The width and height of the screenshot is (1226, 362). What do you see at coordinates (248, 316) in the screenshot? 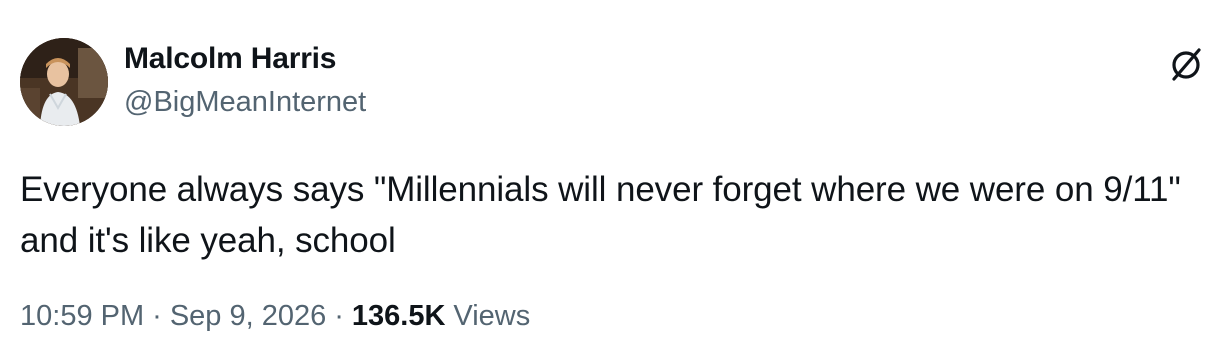
I see `tweet-date: Sep 9, 2026` at bounding box center [248, 316].